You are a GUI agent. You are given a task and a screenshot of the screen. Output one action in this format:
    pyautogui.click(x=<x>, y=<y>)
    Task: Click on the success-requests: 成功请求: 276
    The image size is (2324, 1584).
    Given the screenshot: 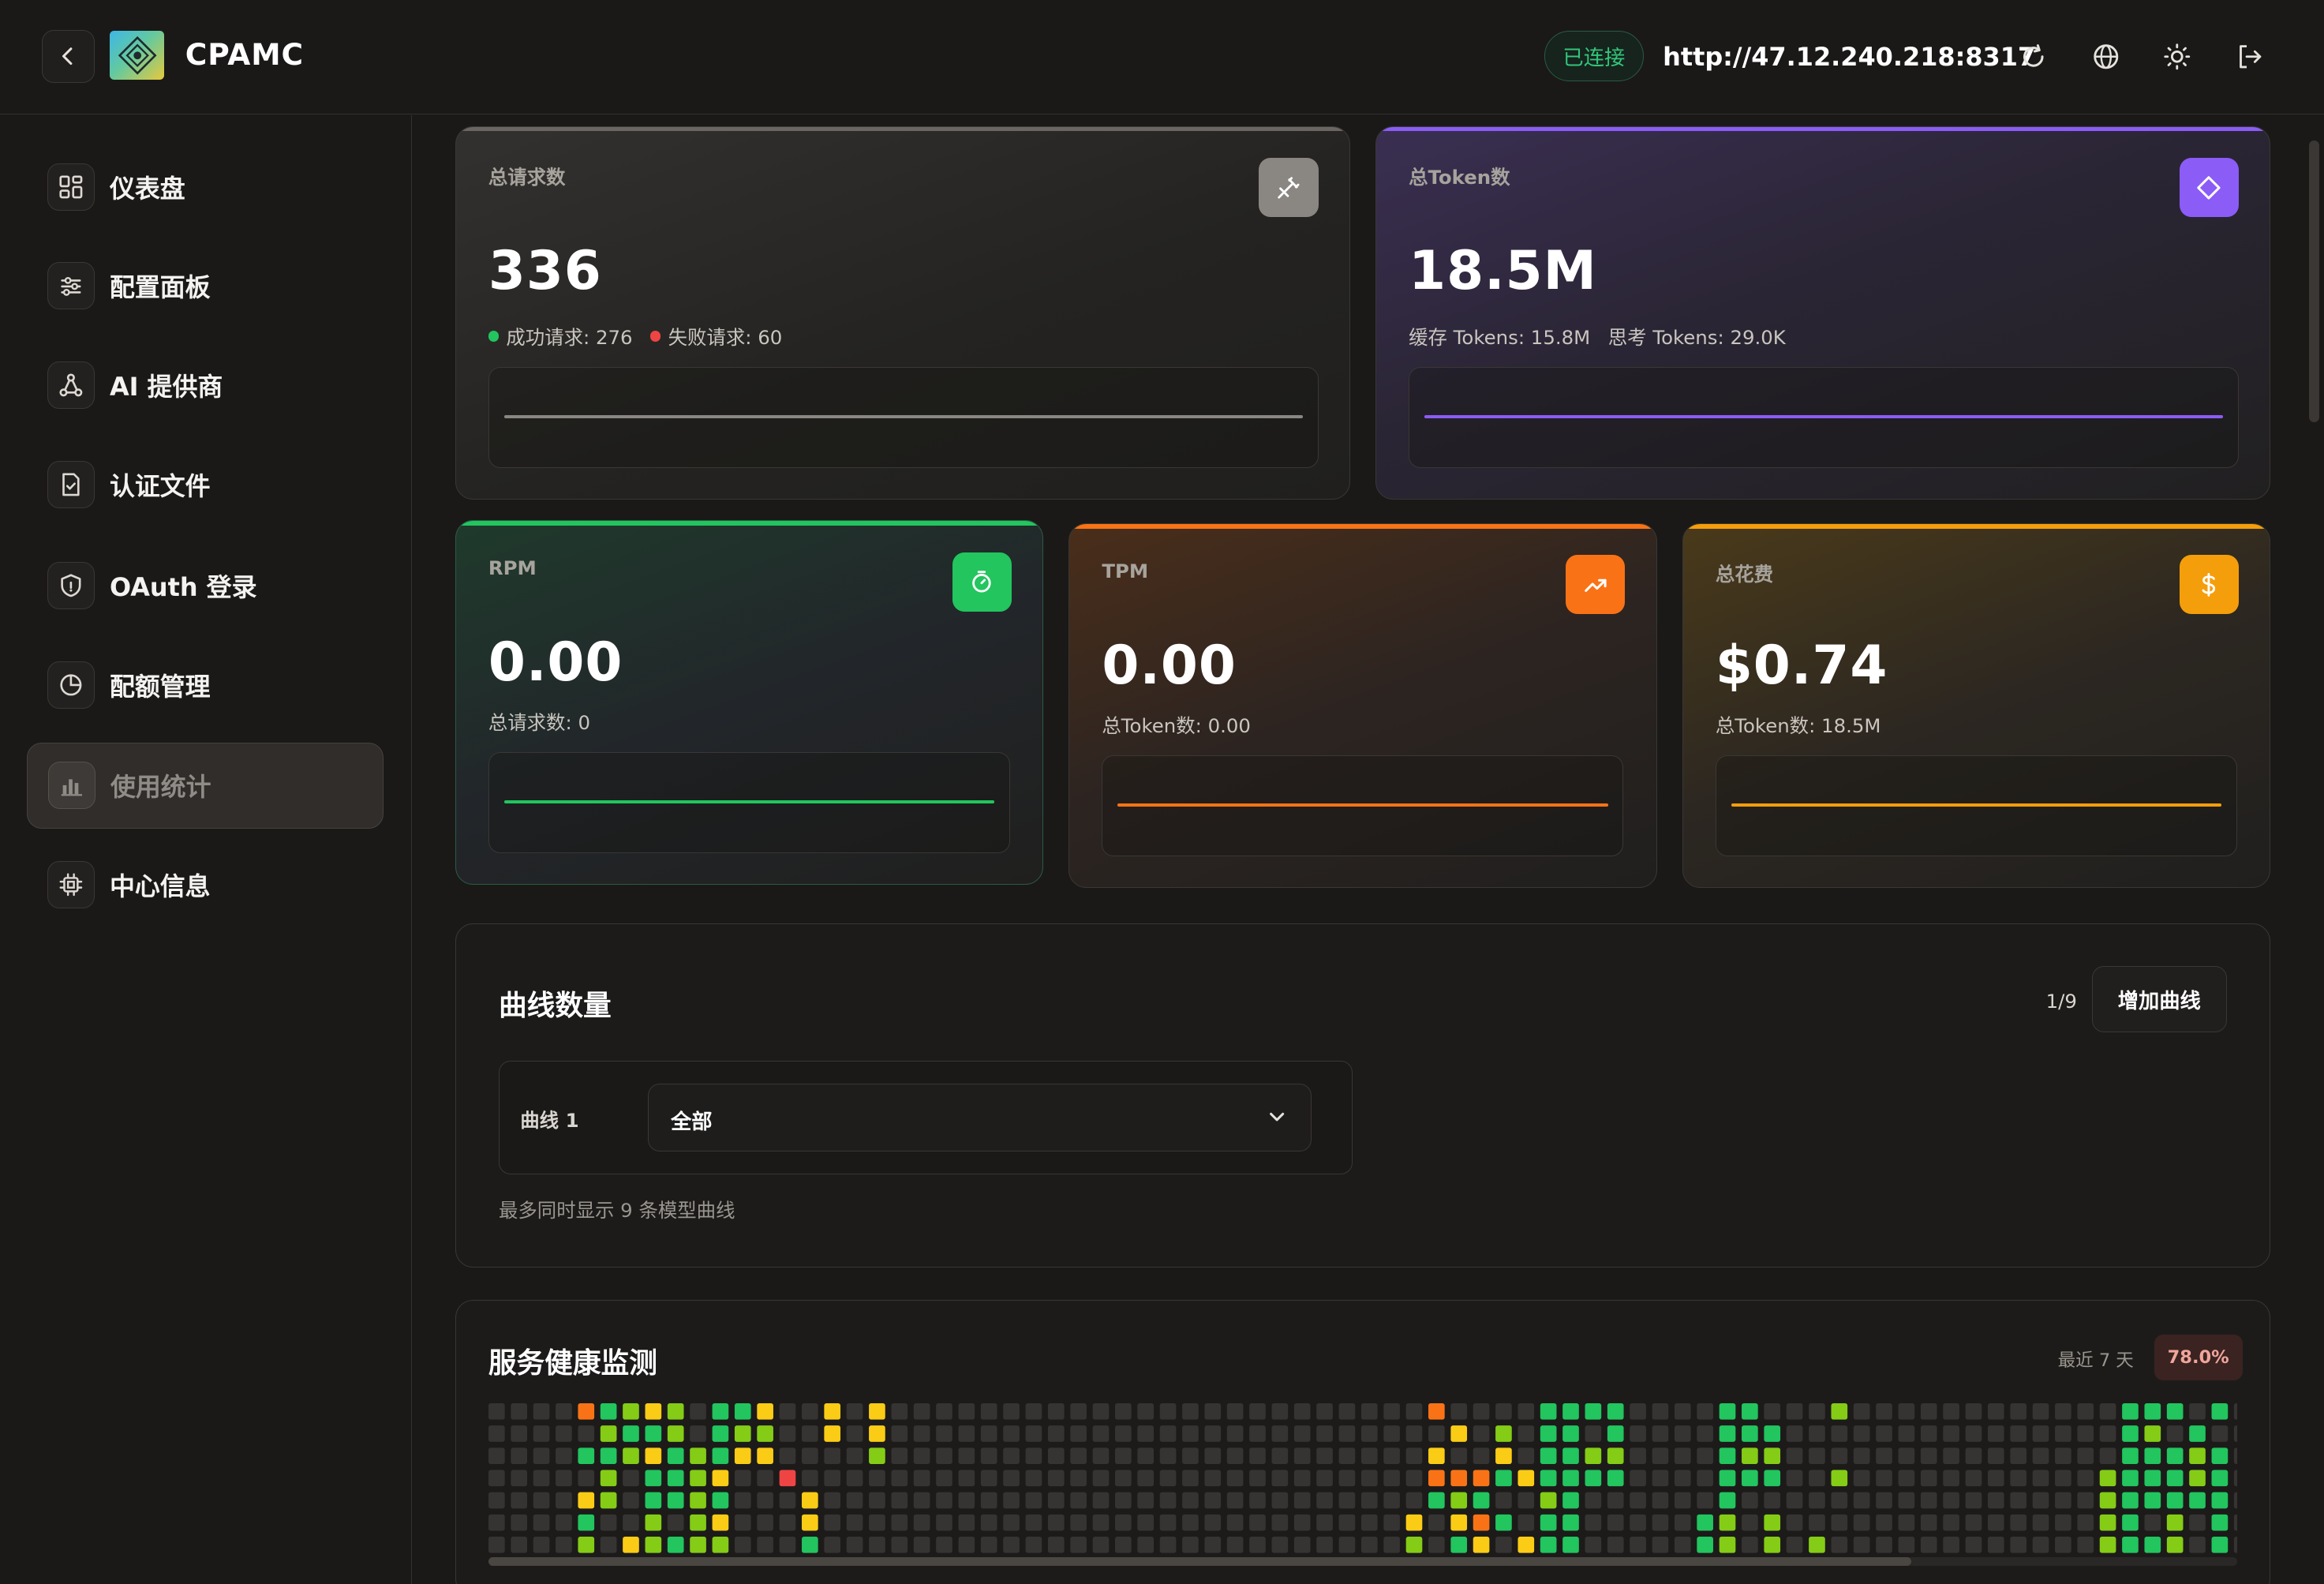 What is the action you would take?
    pyautogui.click(x=569, y=337)
    